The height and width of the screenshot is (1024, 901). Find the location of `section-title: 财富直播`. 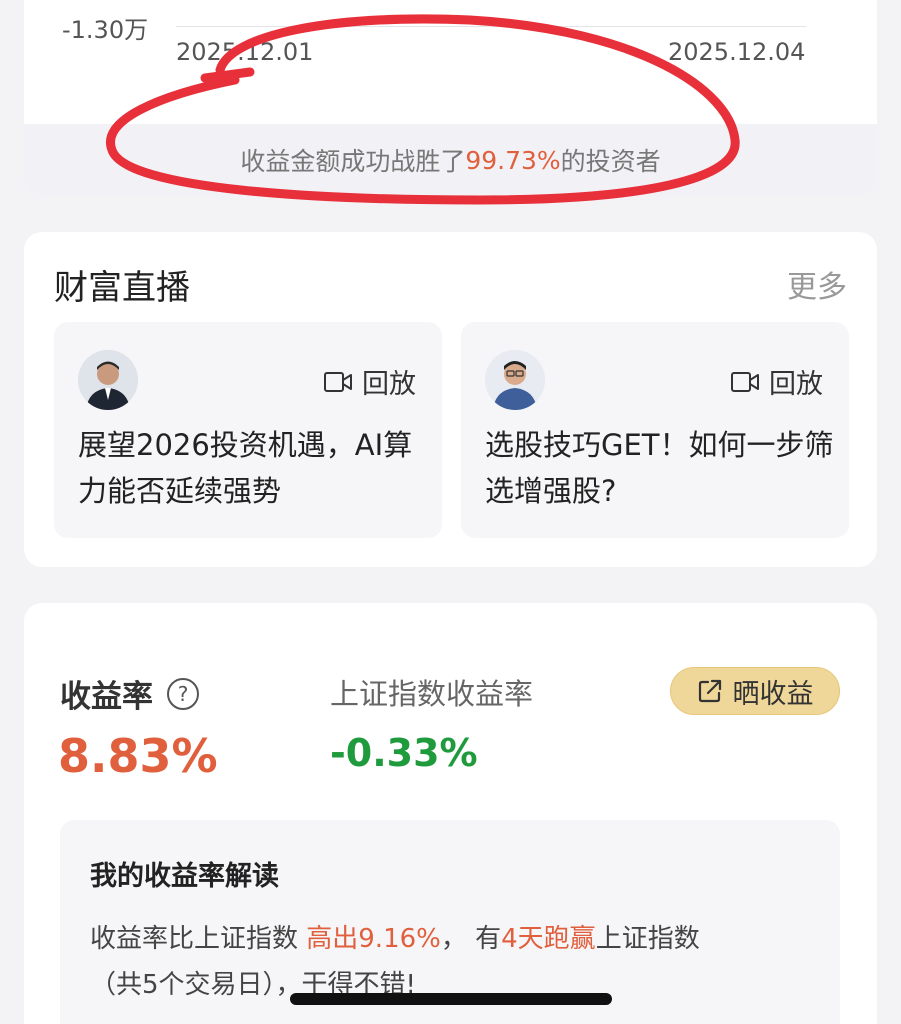

section-title: 财富直播 is located at coordinates (122, 288).